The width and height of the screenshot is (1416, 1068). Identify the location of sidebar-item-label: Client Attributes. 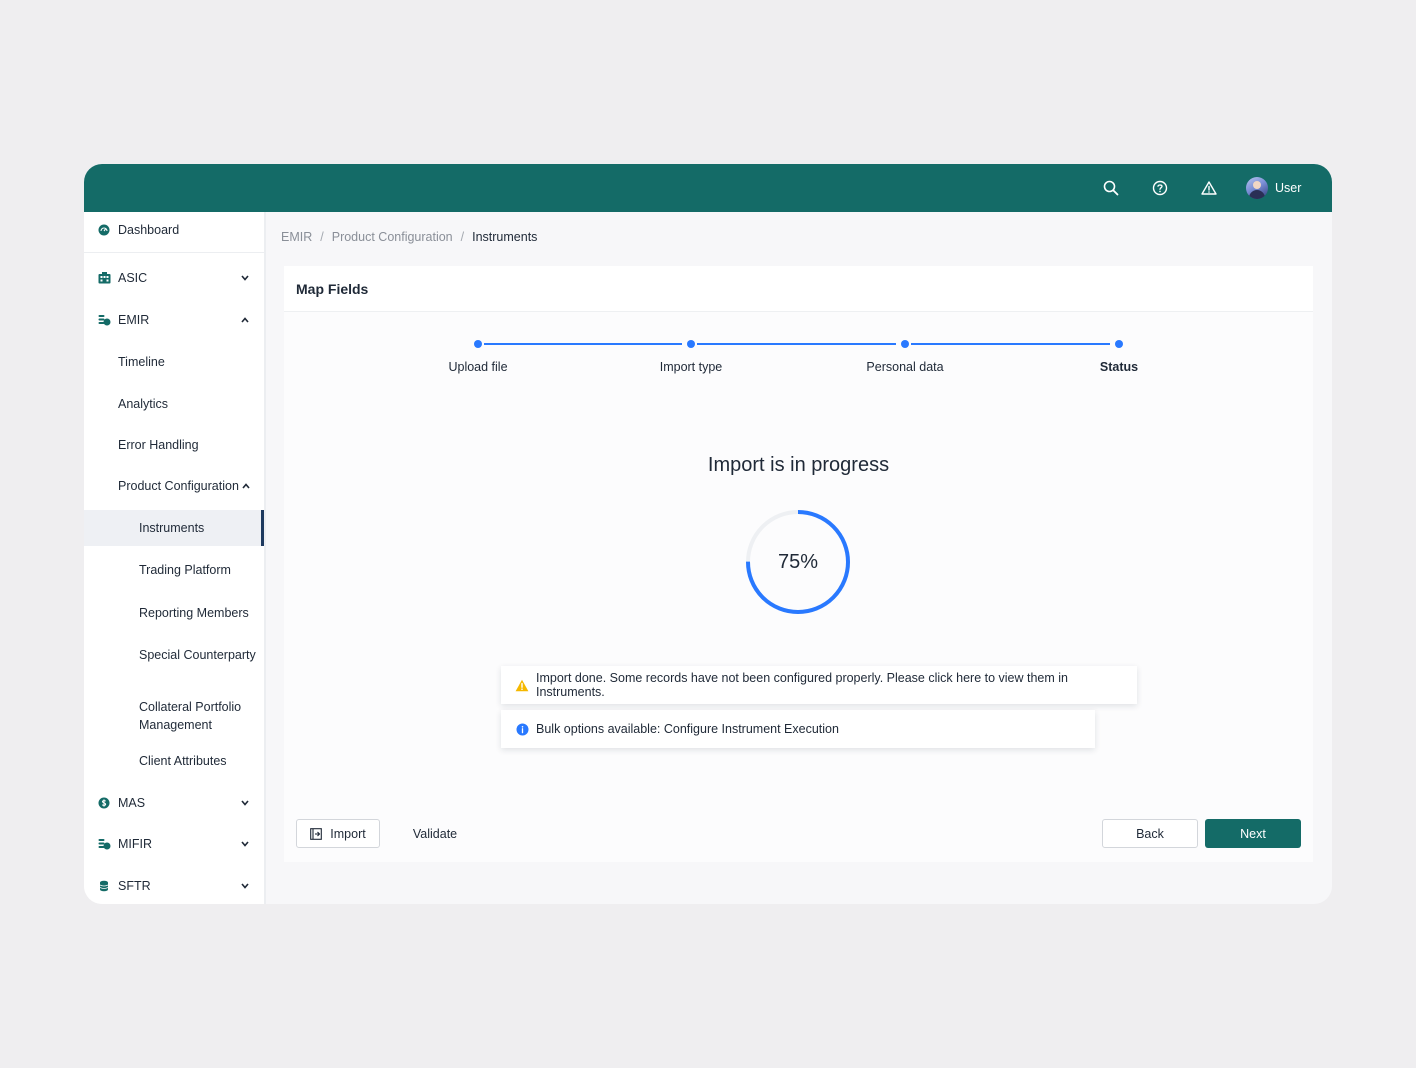
(183, 761).